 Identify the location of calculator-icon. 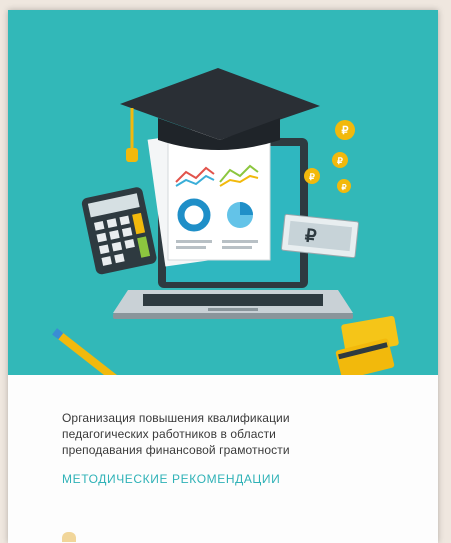
(119, 231).